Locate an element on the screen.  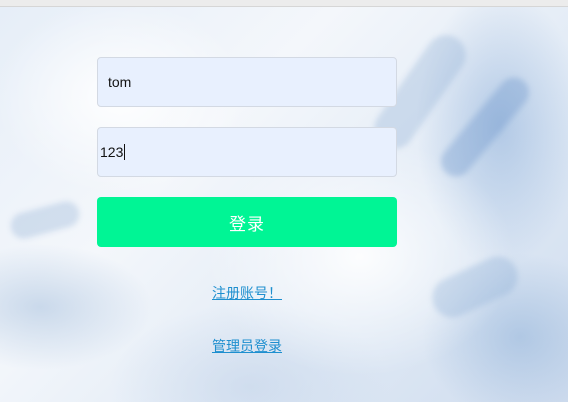
username-input: tom is located at coordinates (247, 82).